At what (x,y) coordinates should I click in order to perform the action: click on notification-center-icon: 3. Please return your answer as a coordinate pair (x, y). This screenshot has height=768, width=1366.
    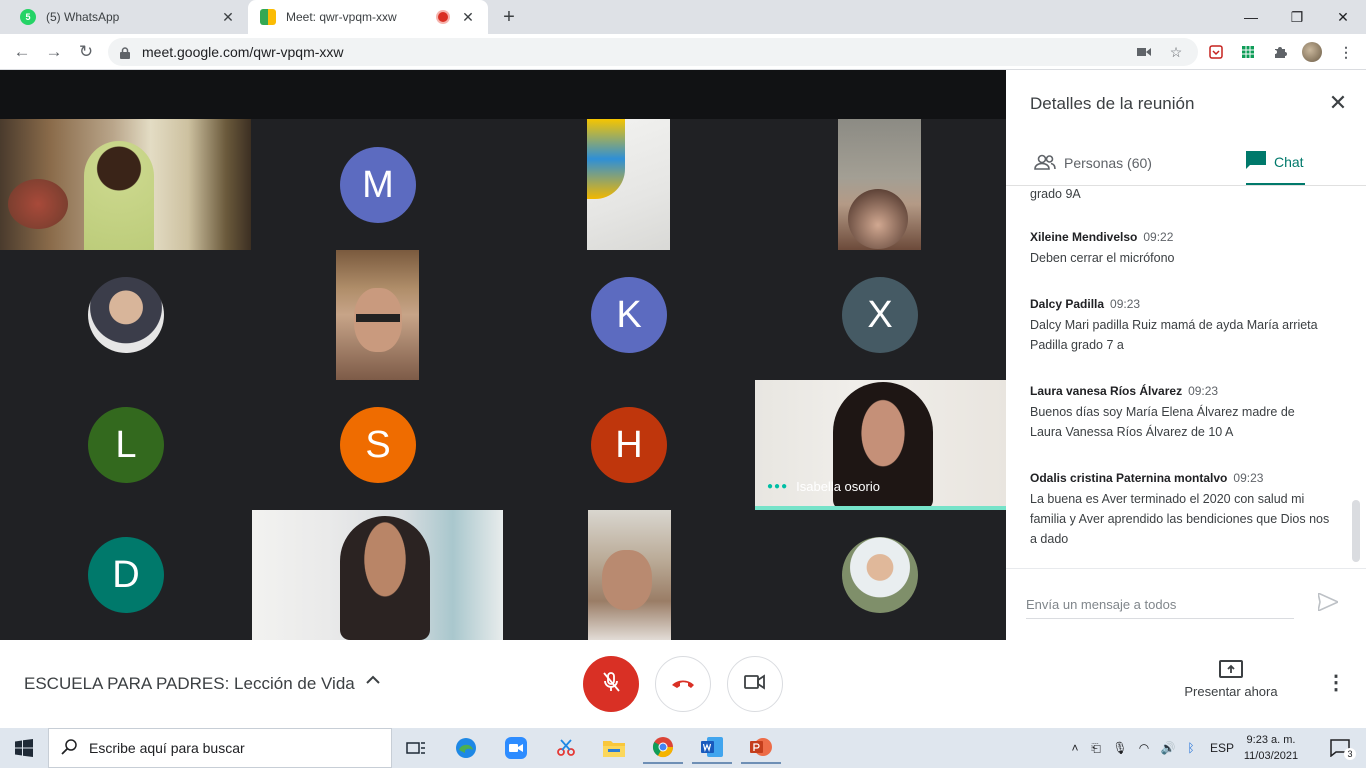
    Looking at the image, I should click on (1340, 748).